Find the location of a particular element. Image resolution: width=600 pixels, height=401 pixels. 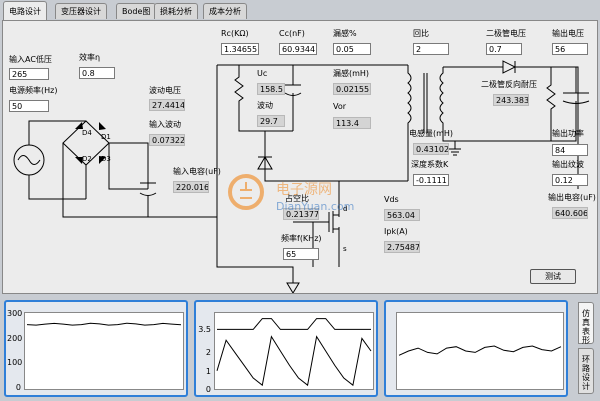

turns-input: 2 is located at coordinates (431, 49).